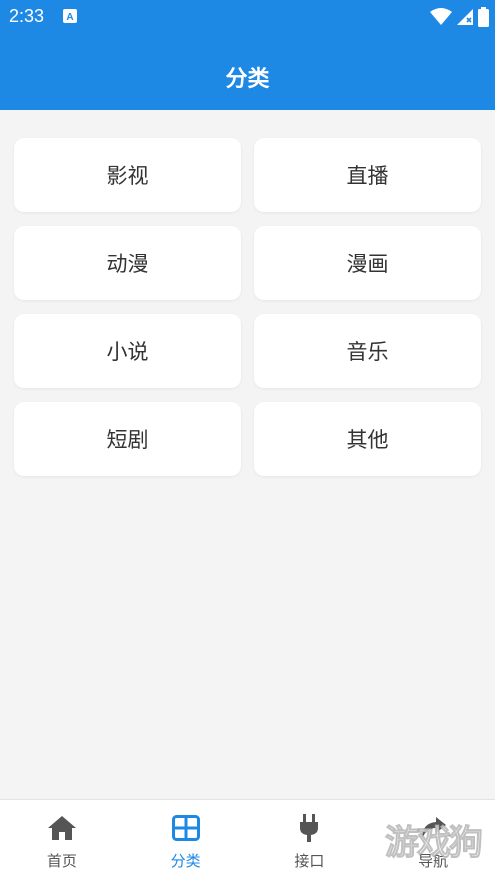 This screenshot has height=880, width=495. What do you see at coordinates (309, 828) in the screenshot?
I see `plug-icon` at bounding box center [309, 828].